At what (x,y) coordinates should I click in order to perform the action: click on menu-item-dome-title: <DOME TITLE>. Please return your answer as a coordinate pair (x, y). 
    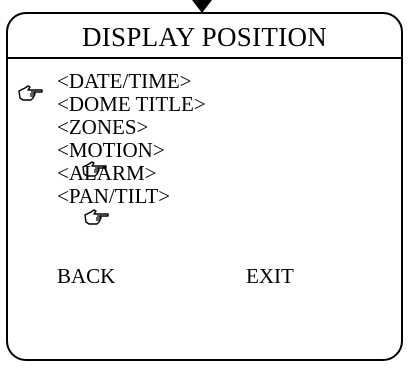
    Looking at the image, I should click on (131, 104).